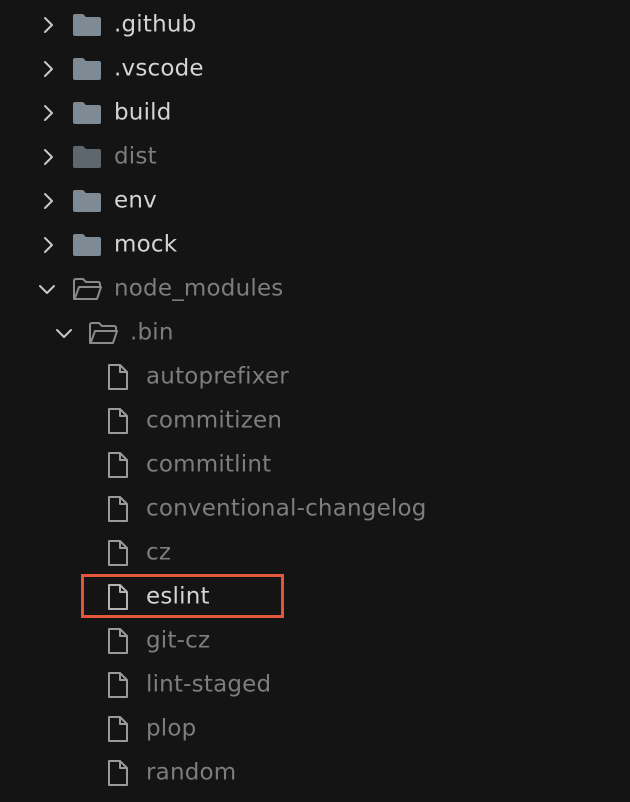  I want to click on file-label: git-cz, so click(178, 640).